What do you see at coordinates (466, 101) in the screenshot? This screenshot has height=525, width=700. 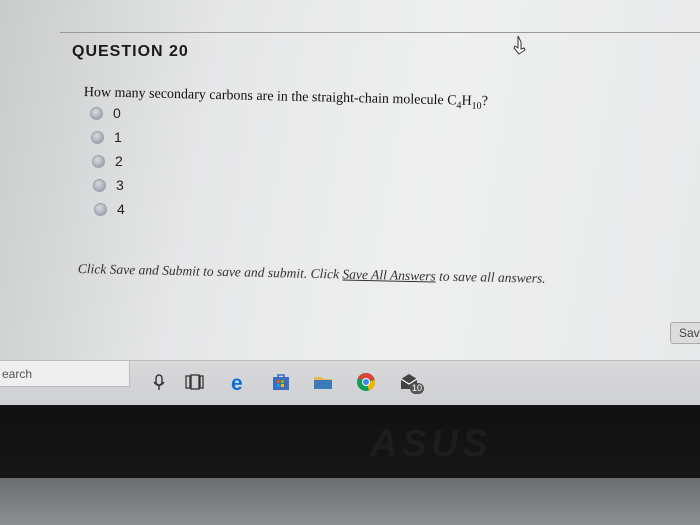 I see `formula-h: H` at bounding box center [466, 101].